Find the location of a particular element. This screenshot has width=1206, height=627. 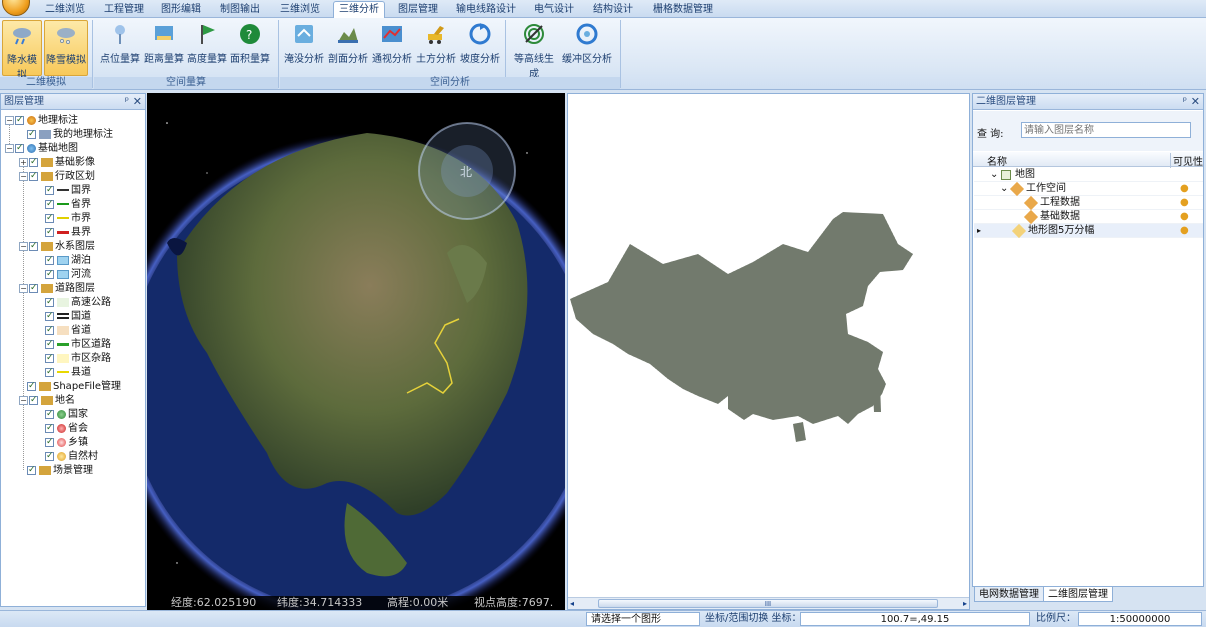

table-row: ⌄ 工作空间 ● is located at coordinates (1088, 189).